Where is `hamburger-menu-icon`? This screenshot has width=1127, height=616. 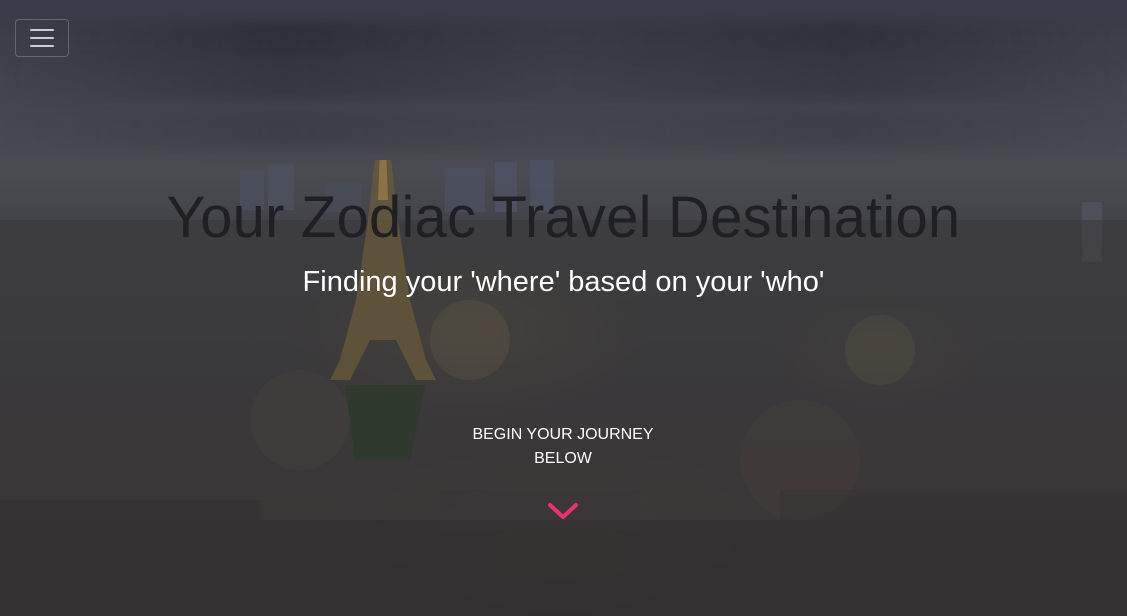 hamburger-menu-icon is located at coordinates (42, 38).